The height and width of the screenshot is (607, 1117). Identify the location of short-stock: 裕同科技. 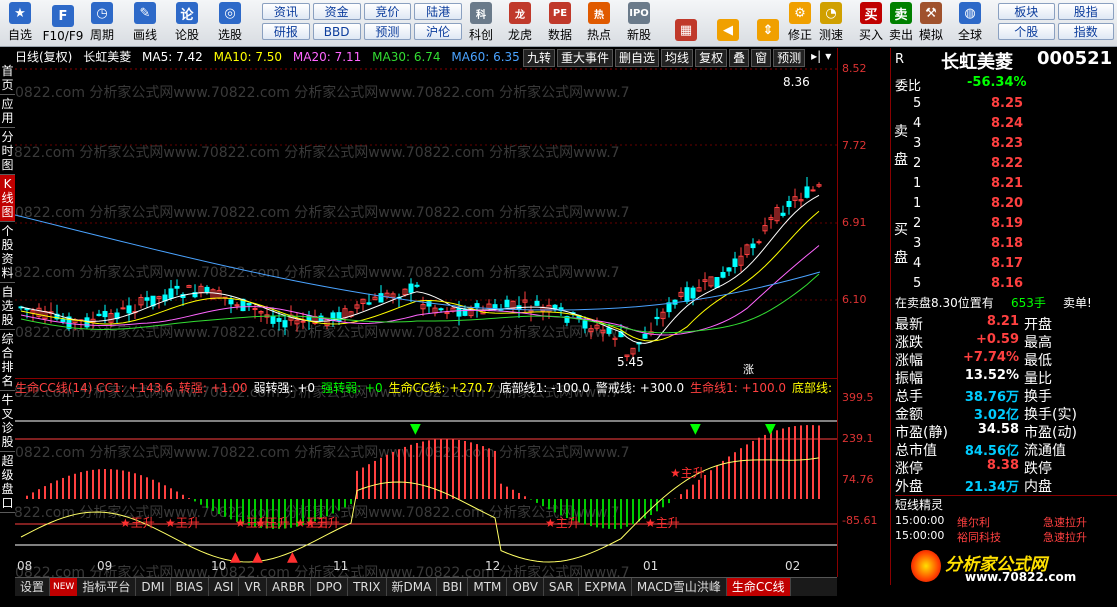
(979, 537).